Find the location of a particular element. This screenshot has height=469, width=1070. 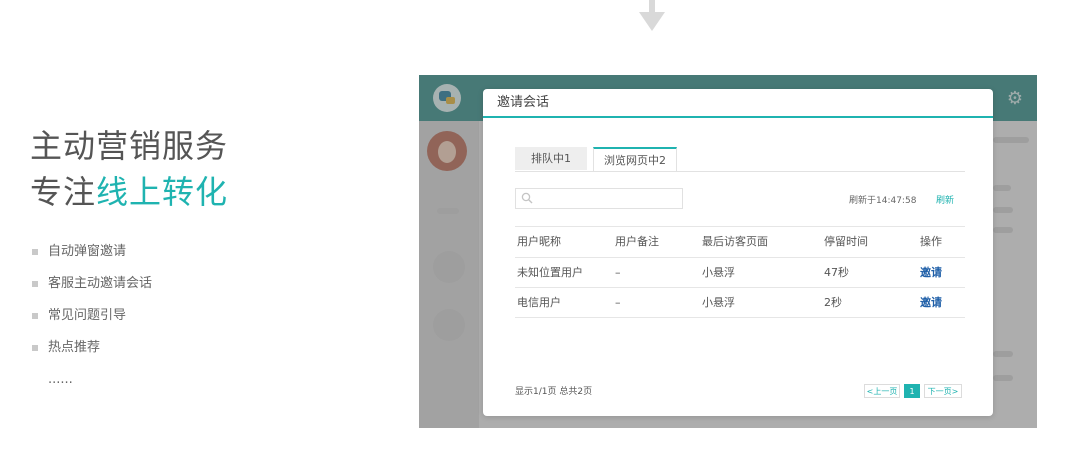

arrow-down-icon is located at coordinates (652, 15).